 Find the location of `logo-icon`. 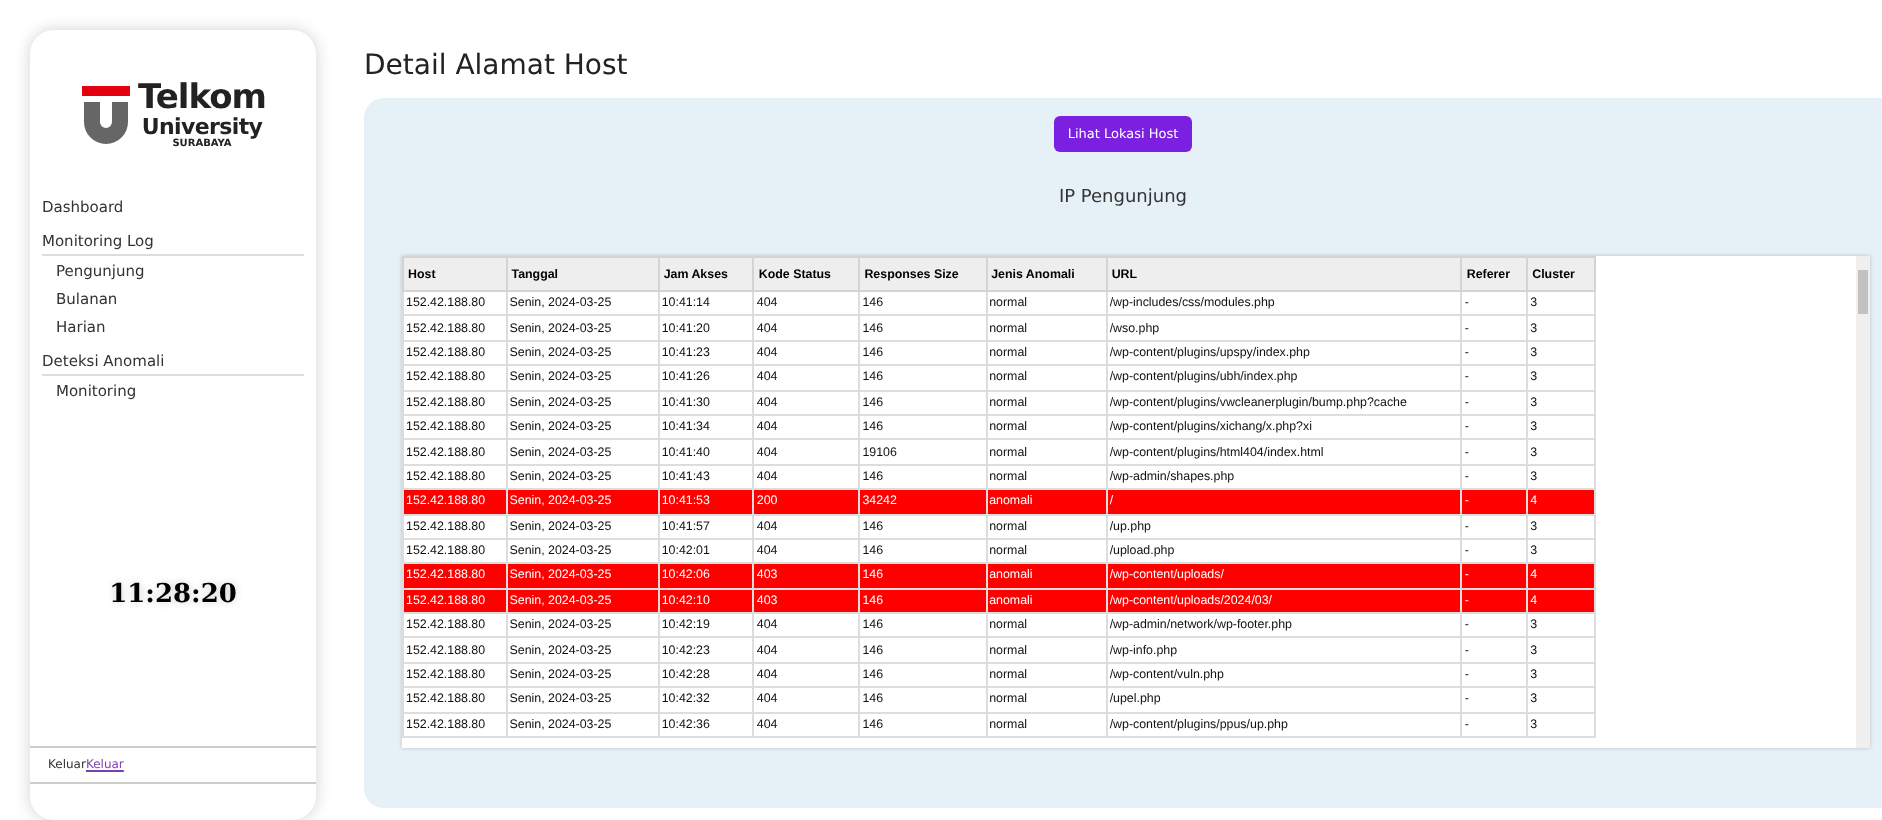

logo-icon is located at coordinates (106, 116).